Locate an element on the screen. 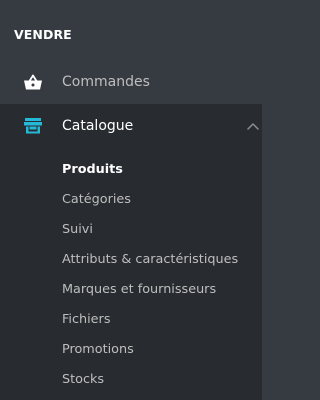  nav-item-catalog: Catalogue is located at coordinates (131, 126).